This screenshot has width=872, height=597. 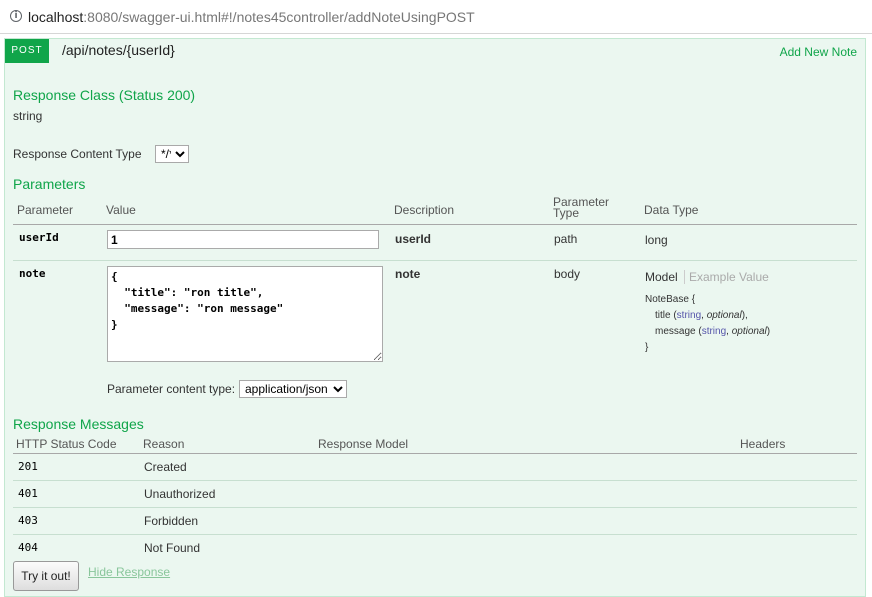 What do you see at coordinates (45, 210) in the screenshot?
I see `param-col-parameter: Parameter` at bounding box center [45, 210].